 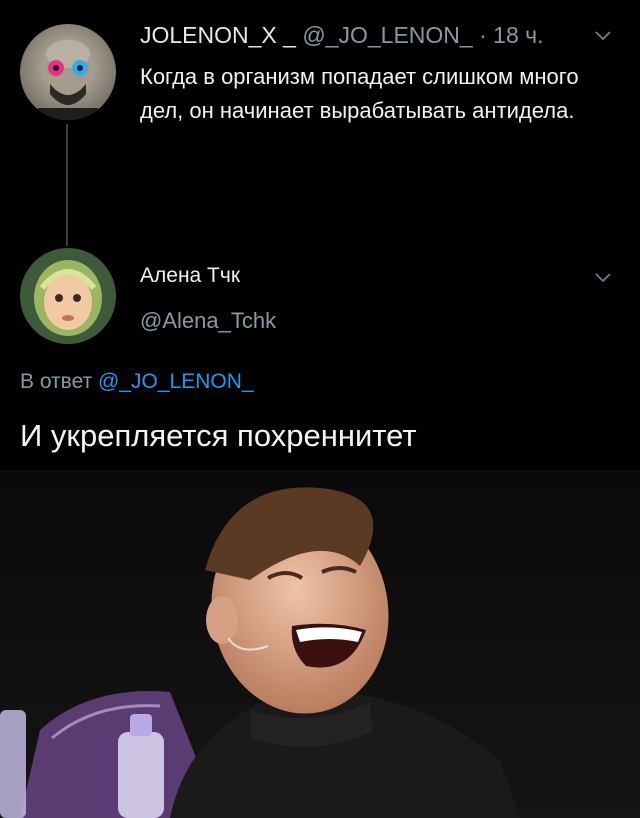 I want to click on avatar-child-icon, so click(x=68, y=296).